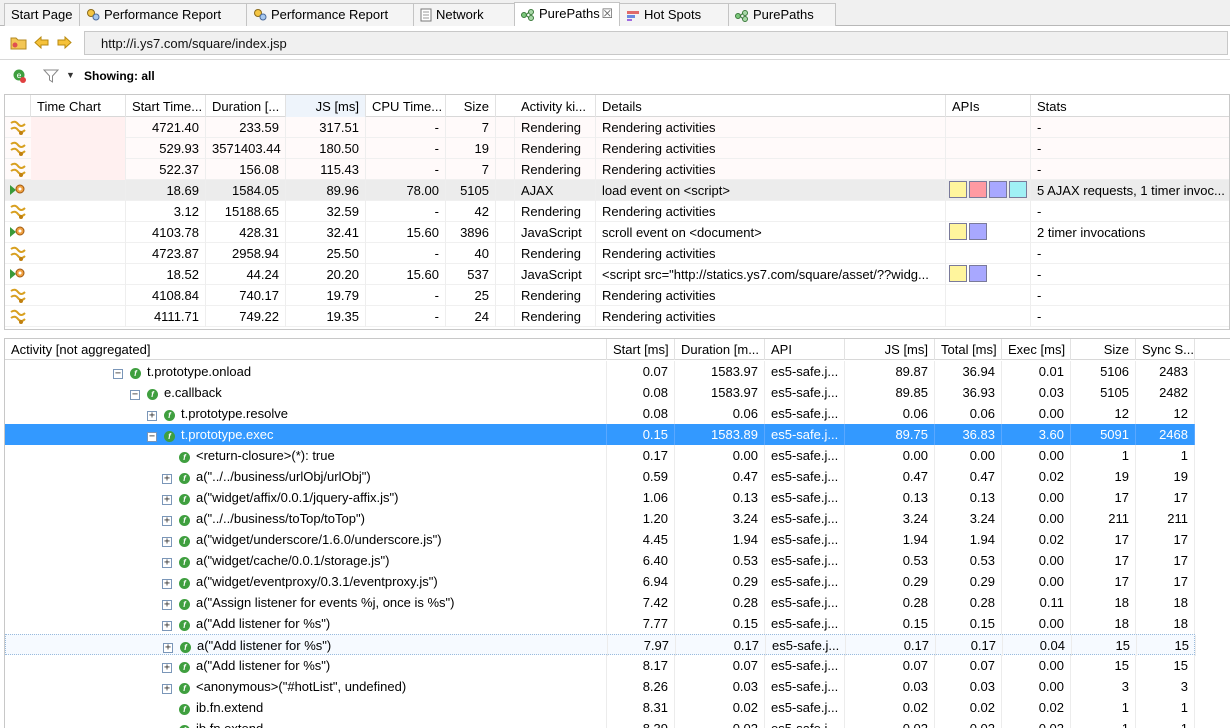  Describe the element at coordinates (18, 232) in the screenshot. I see `script-activity-icon` at that location.